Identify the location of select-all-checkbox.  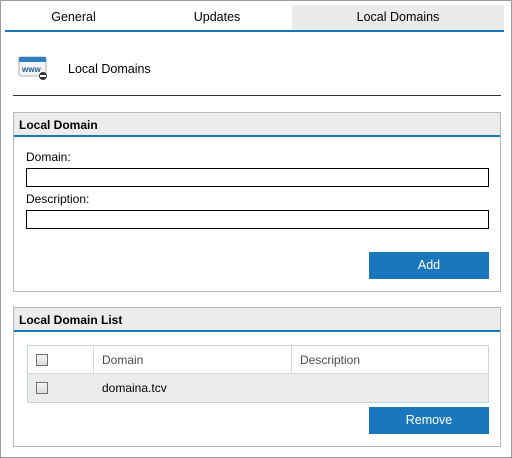
(42, 359).